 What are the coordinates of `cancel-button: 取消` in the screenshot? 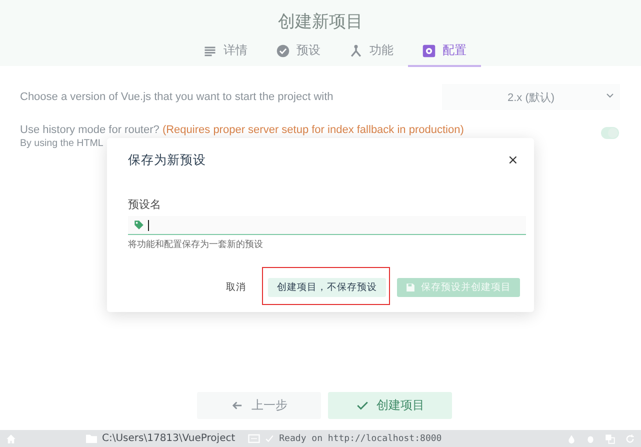 It's located at (236, 287).